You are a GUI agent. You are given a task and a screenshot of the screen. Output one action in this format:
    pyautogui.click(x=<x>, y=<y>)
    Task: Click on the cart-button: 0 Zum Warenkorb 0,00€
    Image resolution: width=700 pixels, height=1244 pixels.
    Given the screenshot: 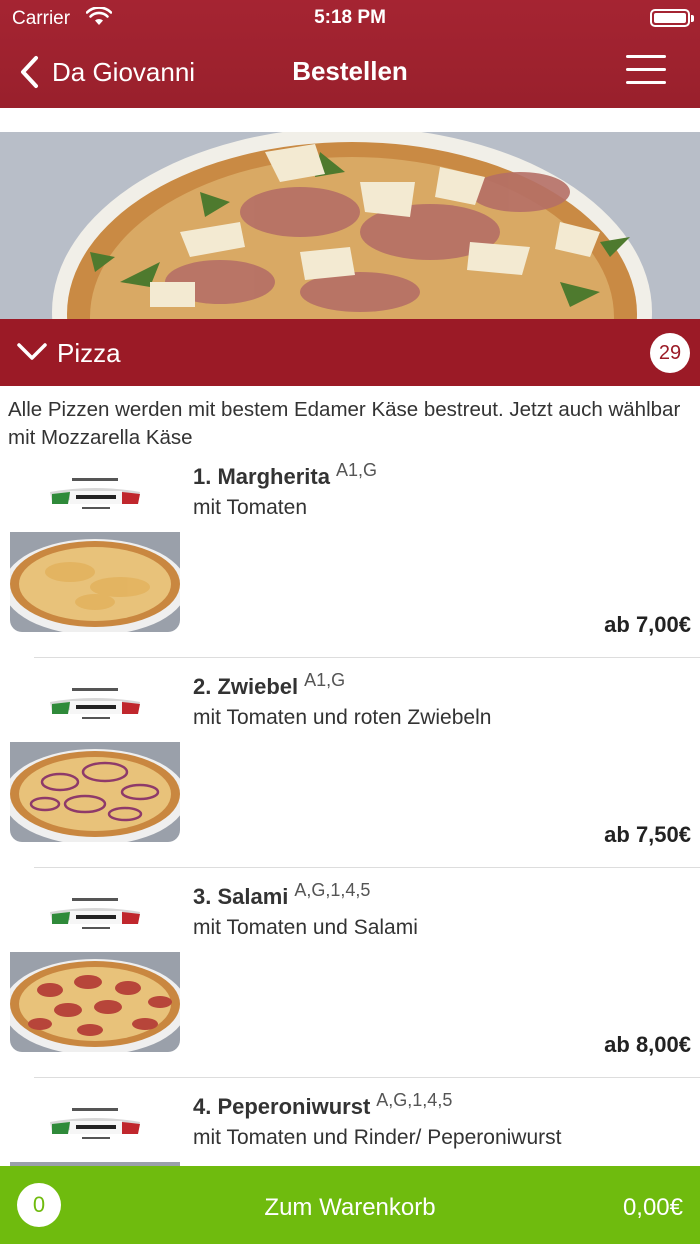 What is the action you would take?
    pyautogui.click(x=350, y=1205)
    